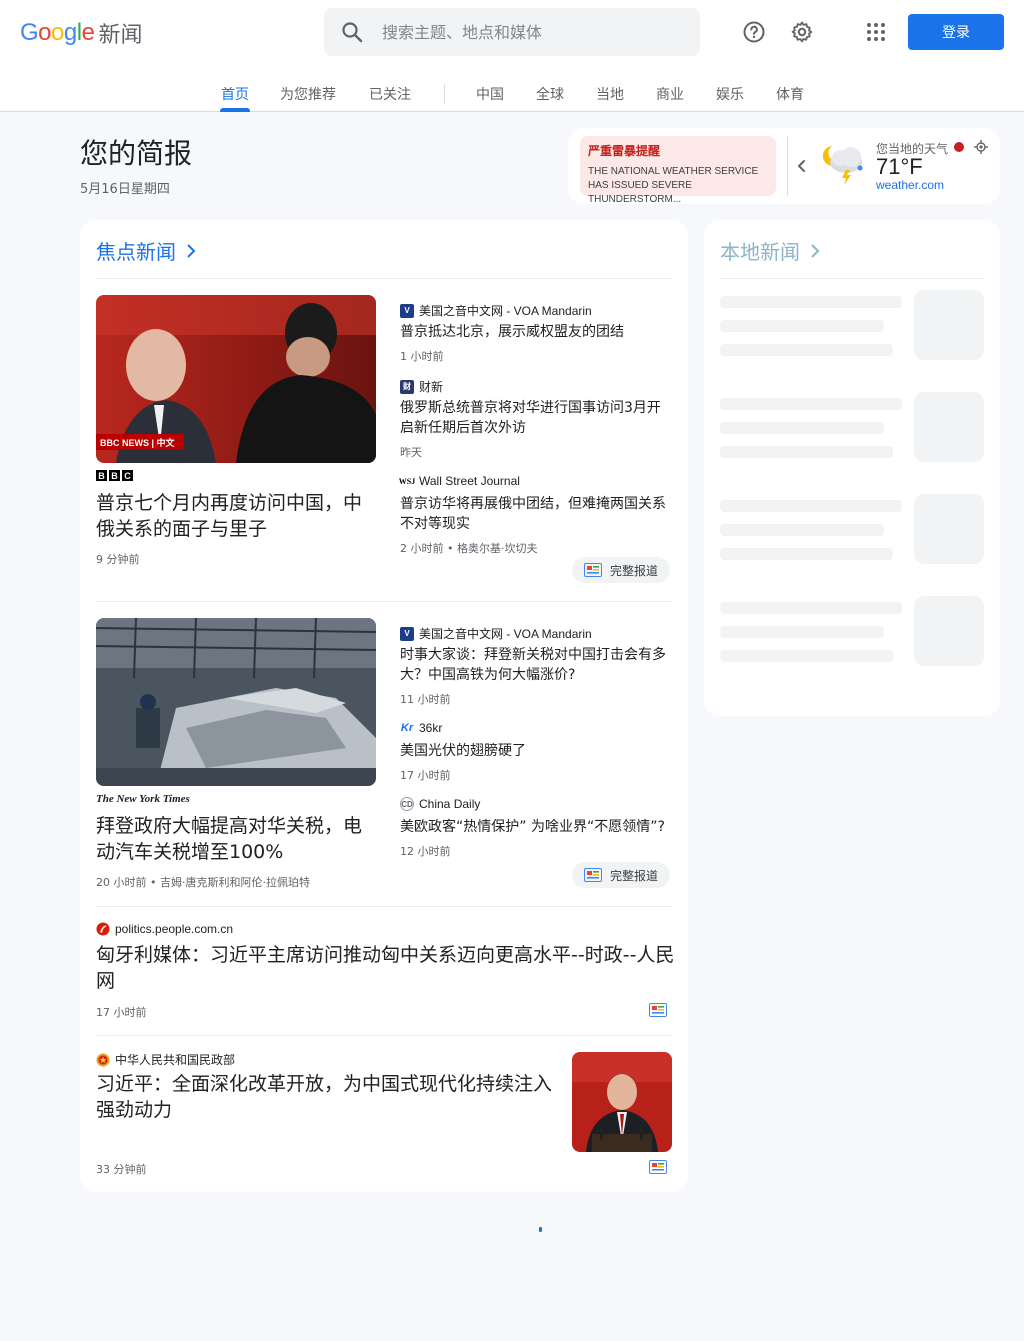 This screenshot has height=1341, width=1024. I want to click on help-icon, so click(754, 32).